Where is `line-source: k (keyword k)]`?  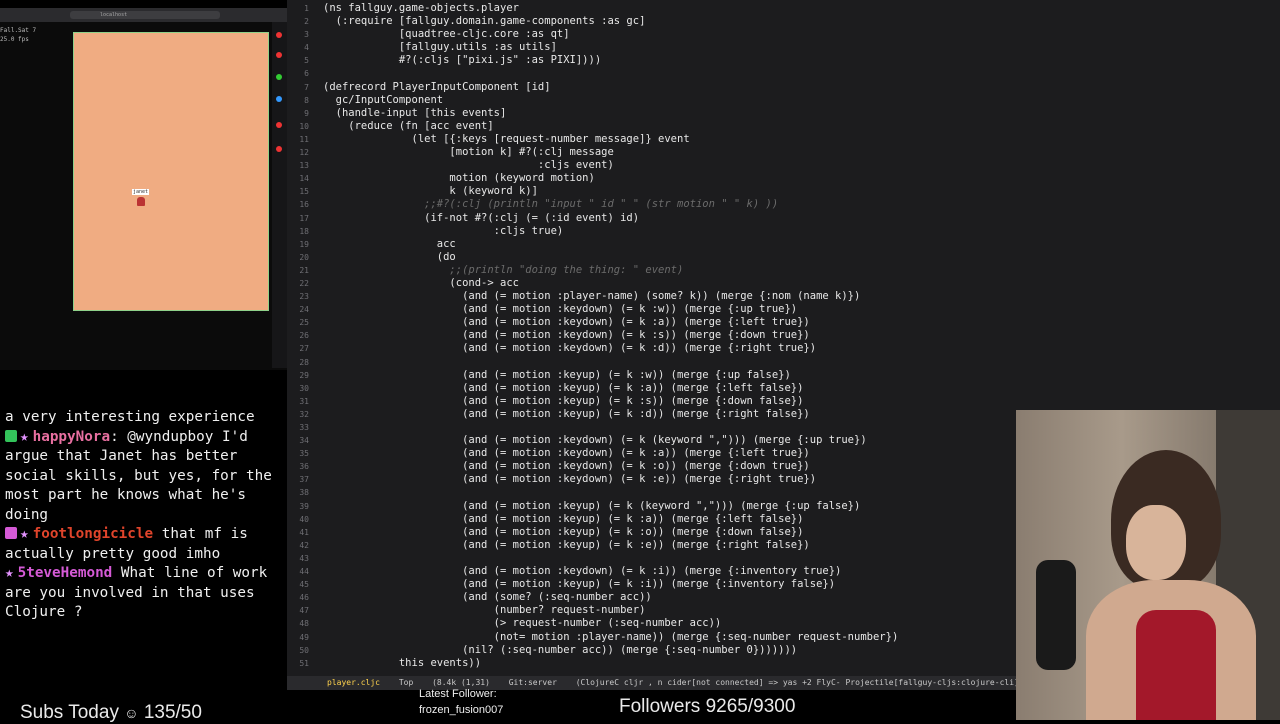 line-source: k (keyword k)] is located at coordinates (430, 191).